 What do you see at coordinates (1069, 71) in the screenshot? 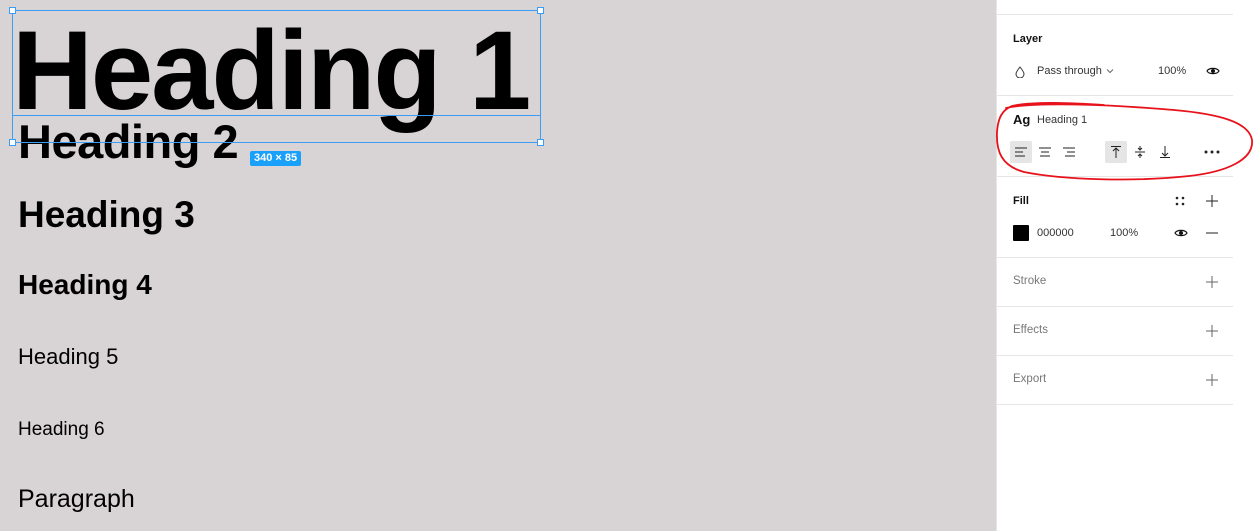
I see `blend-mode-value: Pass through` at bounding box center [1069, 71].